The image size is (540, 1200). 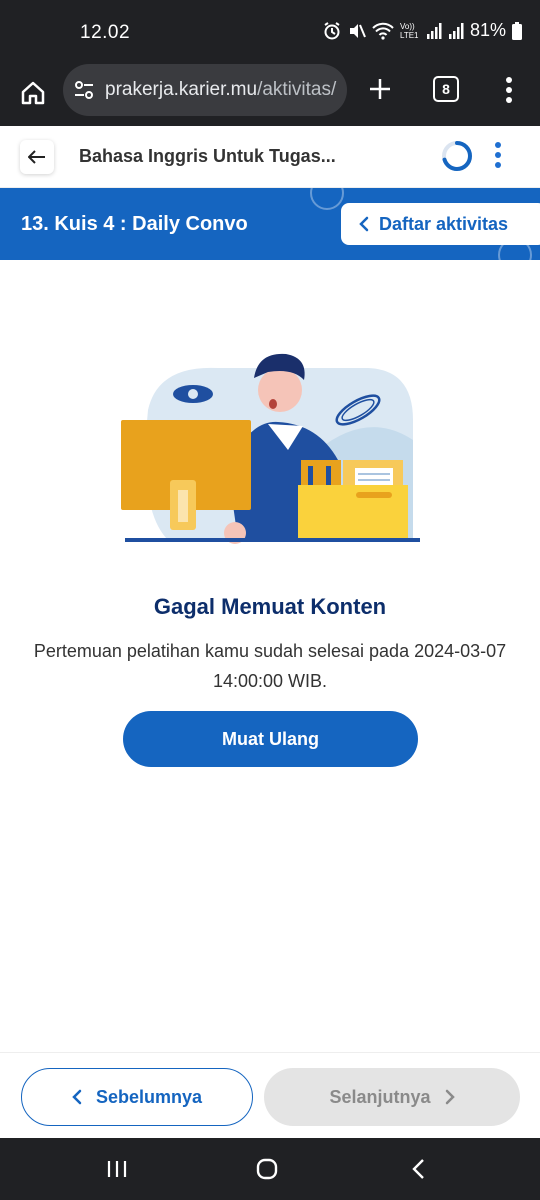 What do you see at coordinates (270, 606) in the screenshot?
I see `error-title: Gagal Memuat Konten` at bounding box center [270, 606].